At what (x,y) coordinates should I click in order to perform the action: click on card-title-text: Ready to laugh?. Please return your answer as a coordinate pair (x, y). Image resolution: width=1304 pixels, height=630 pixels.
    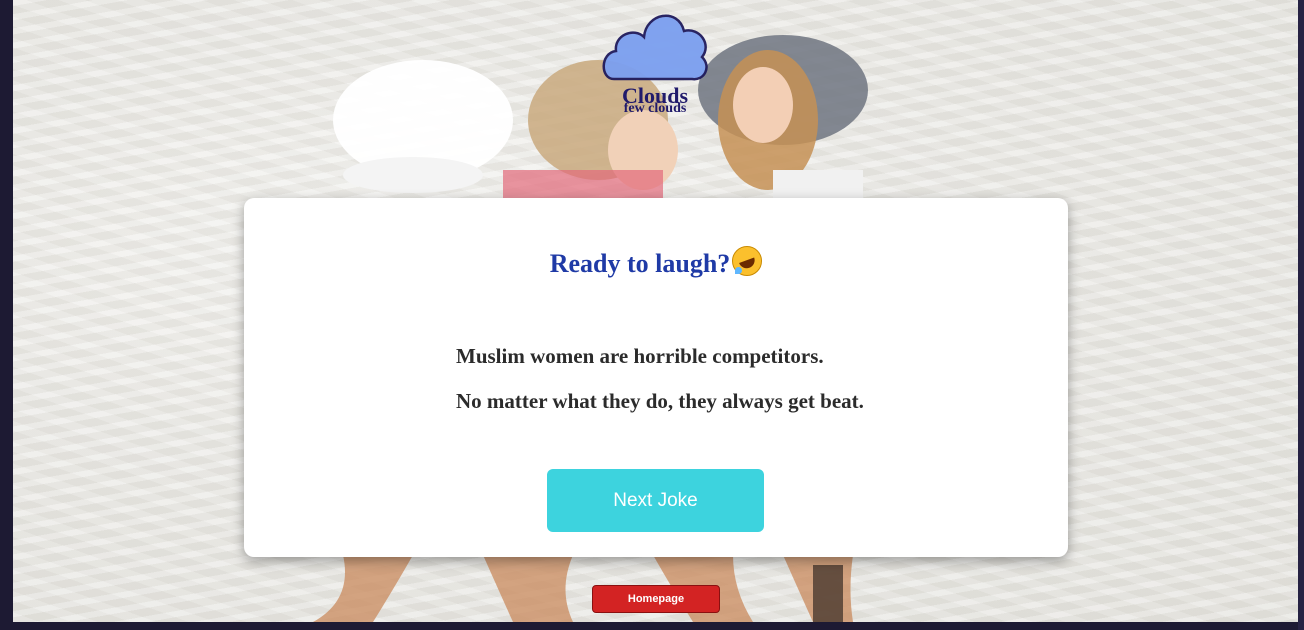
    Looking at the image, I should click on (640, 263).